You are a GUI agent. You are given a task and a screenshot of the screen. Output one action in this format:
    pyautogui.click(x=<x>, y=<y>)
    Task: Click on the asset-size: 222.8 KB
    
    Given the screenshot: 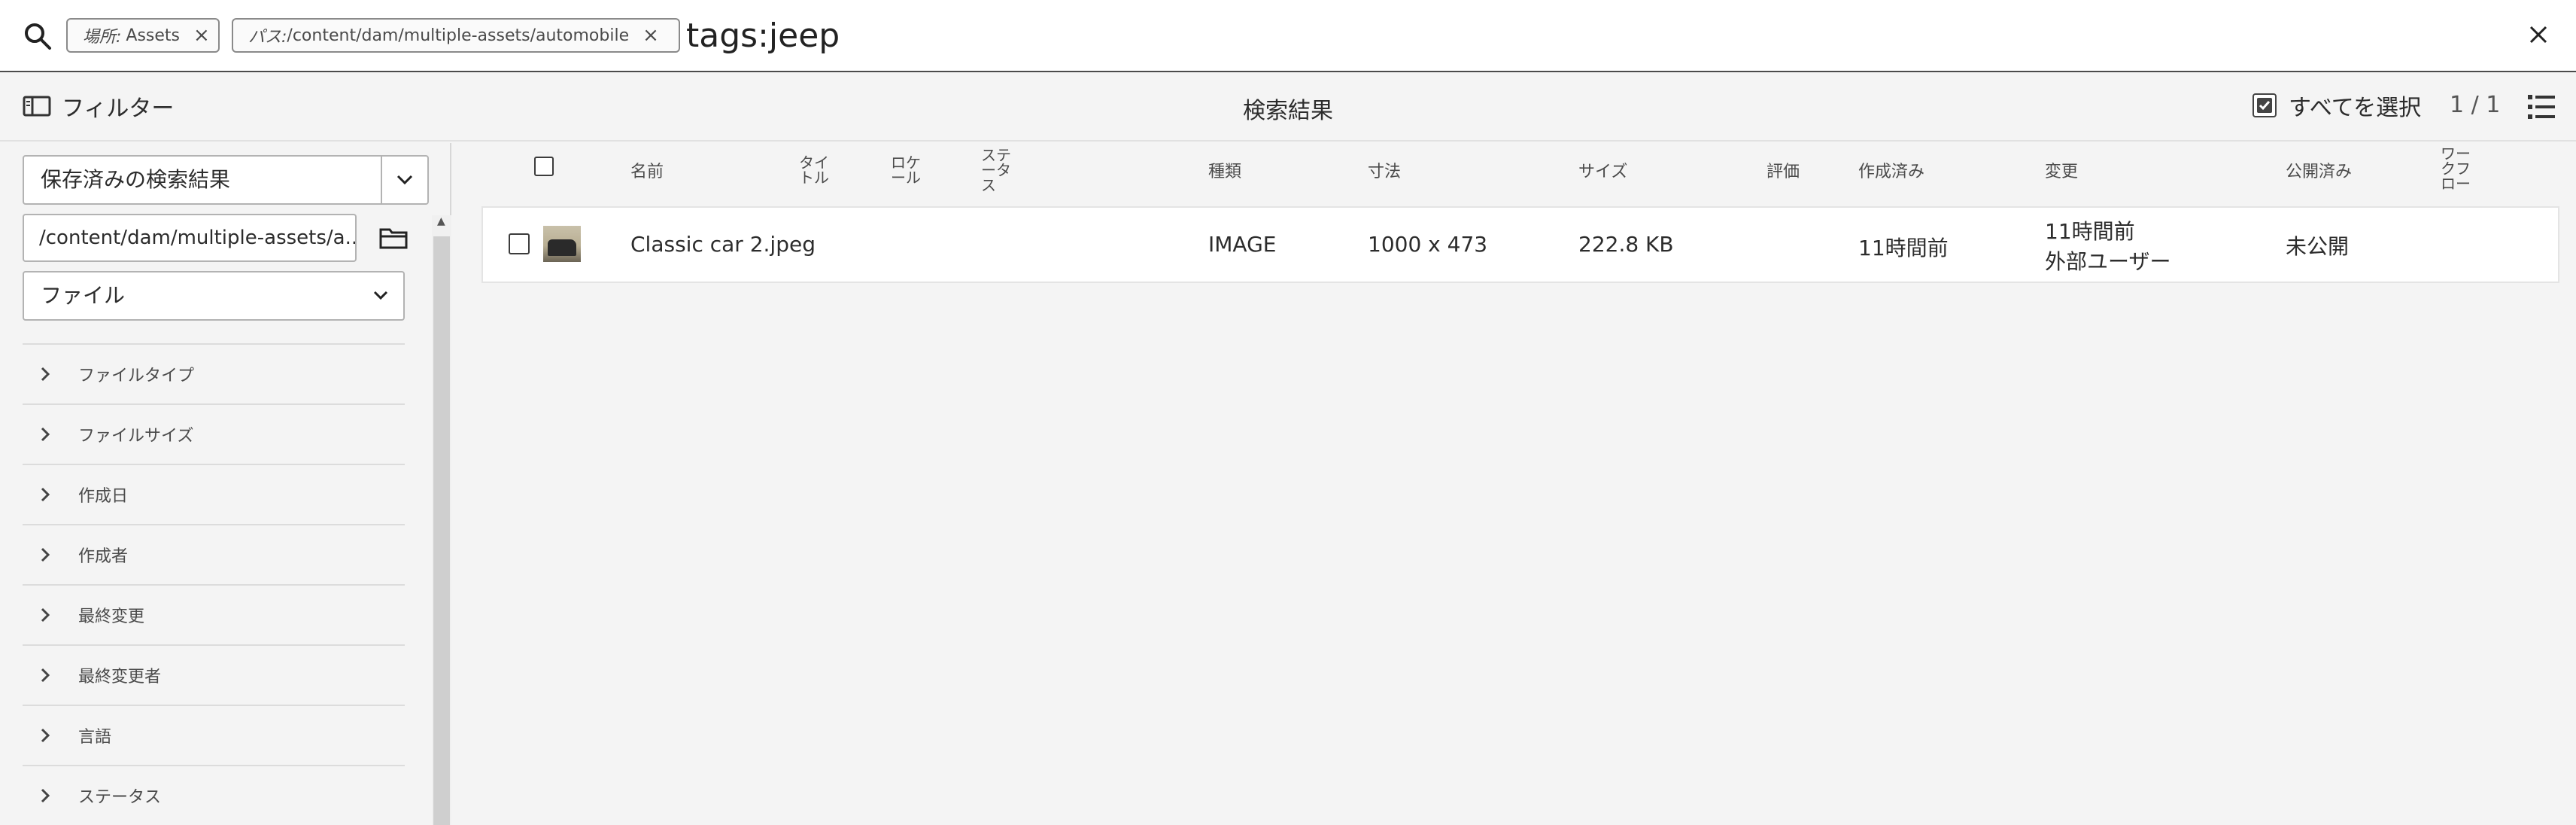 What is the action you would take?
    pyautogui.click(x=1626, y=244)
    